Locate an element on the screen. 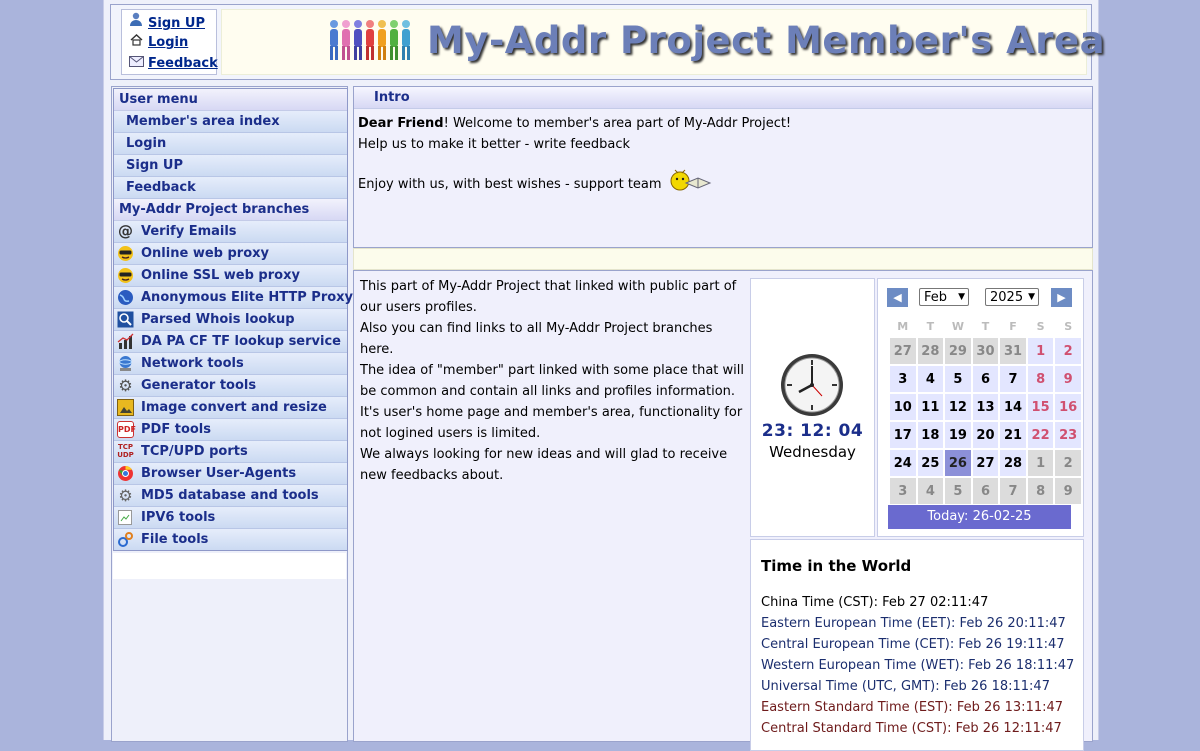 The height and width of the screenshot is (751, 1200). arrow-right-icon: ▶ is located at coordinates (1061, 297).